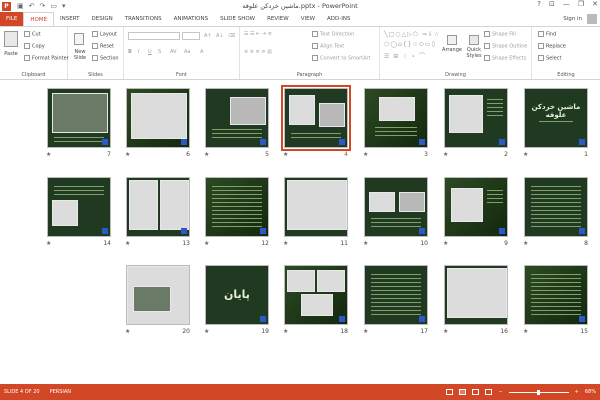  I want to click on tab-insert: INSERT, so click(69, 19).